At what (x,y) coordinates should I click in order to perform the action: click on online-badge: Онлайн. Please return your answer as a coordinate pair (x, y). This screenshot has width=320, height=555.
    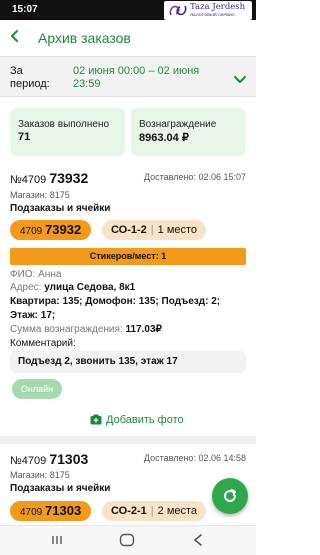
    Looking at the image, I should click on (37, 389).